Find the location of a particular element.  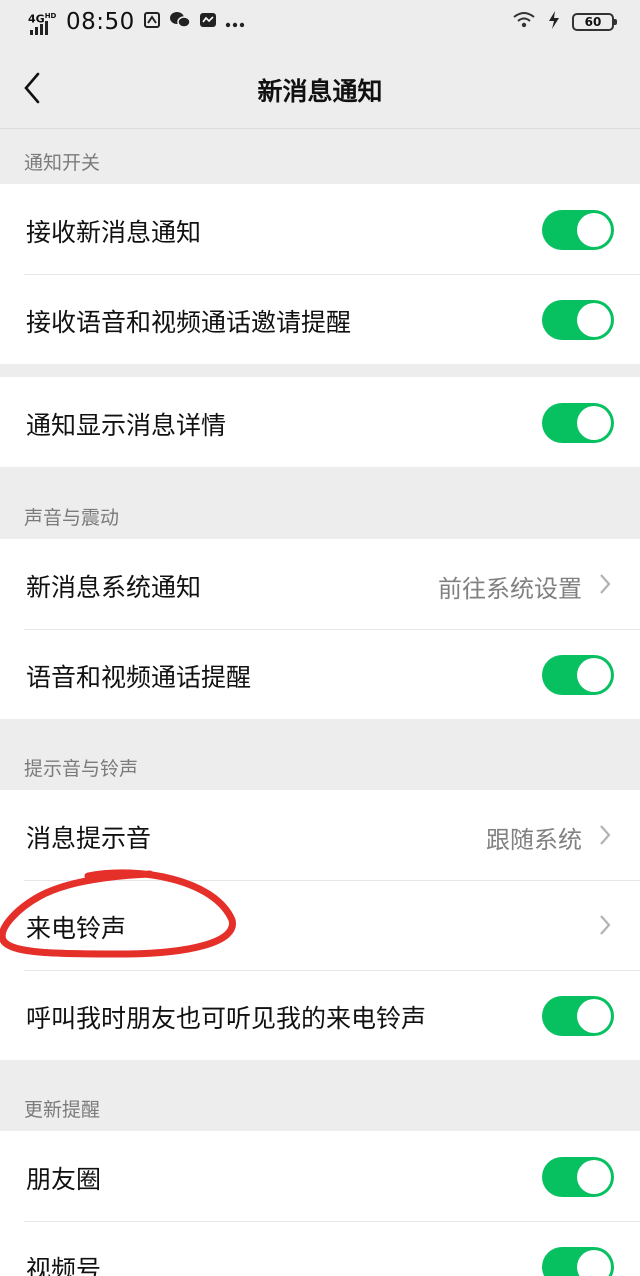

group-update-reminder: 朋友圈 视频号 is located at coordinates (320, 1203).